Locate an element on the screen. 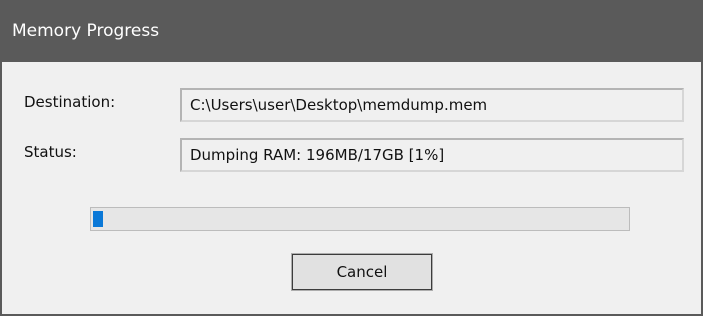 This screenshot has height=316, width=703. window-title: Memory Progress is located at coordinates (86, 31).